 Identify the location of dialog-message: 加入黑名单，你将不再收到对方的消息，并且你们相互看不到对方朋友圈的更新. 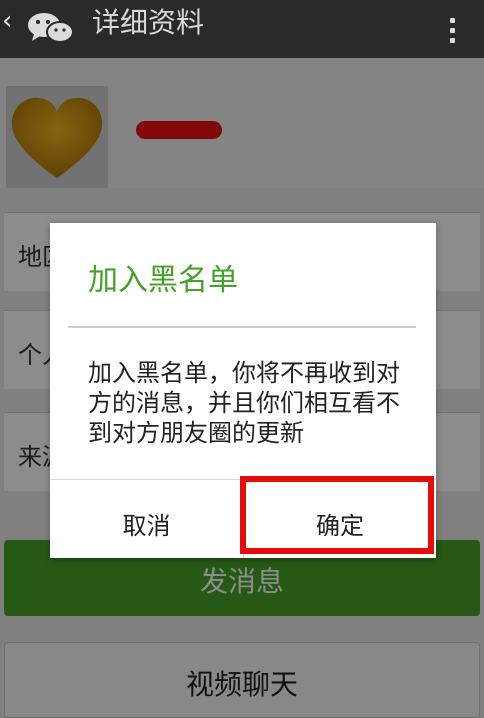
(244, 403).